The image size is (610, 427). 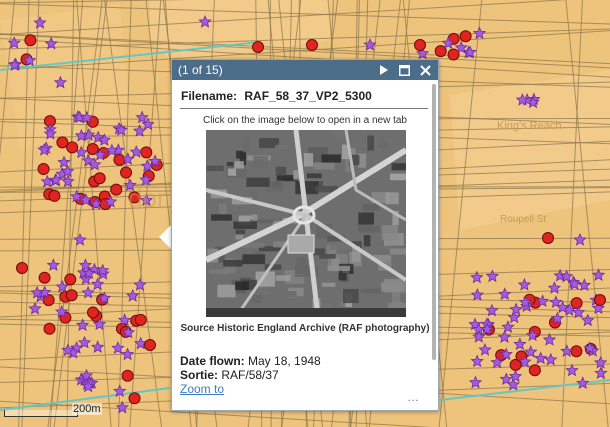 I want to click on filename-label: Filename:, so click(x=209, y=96).